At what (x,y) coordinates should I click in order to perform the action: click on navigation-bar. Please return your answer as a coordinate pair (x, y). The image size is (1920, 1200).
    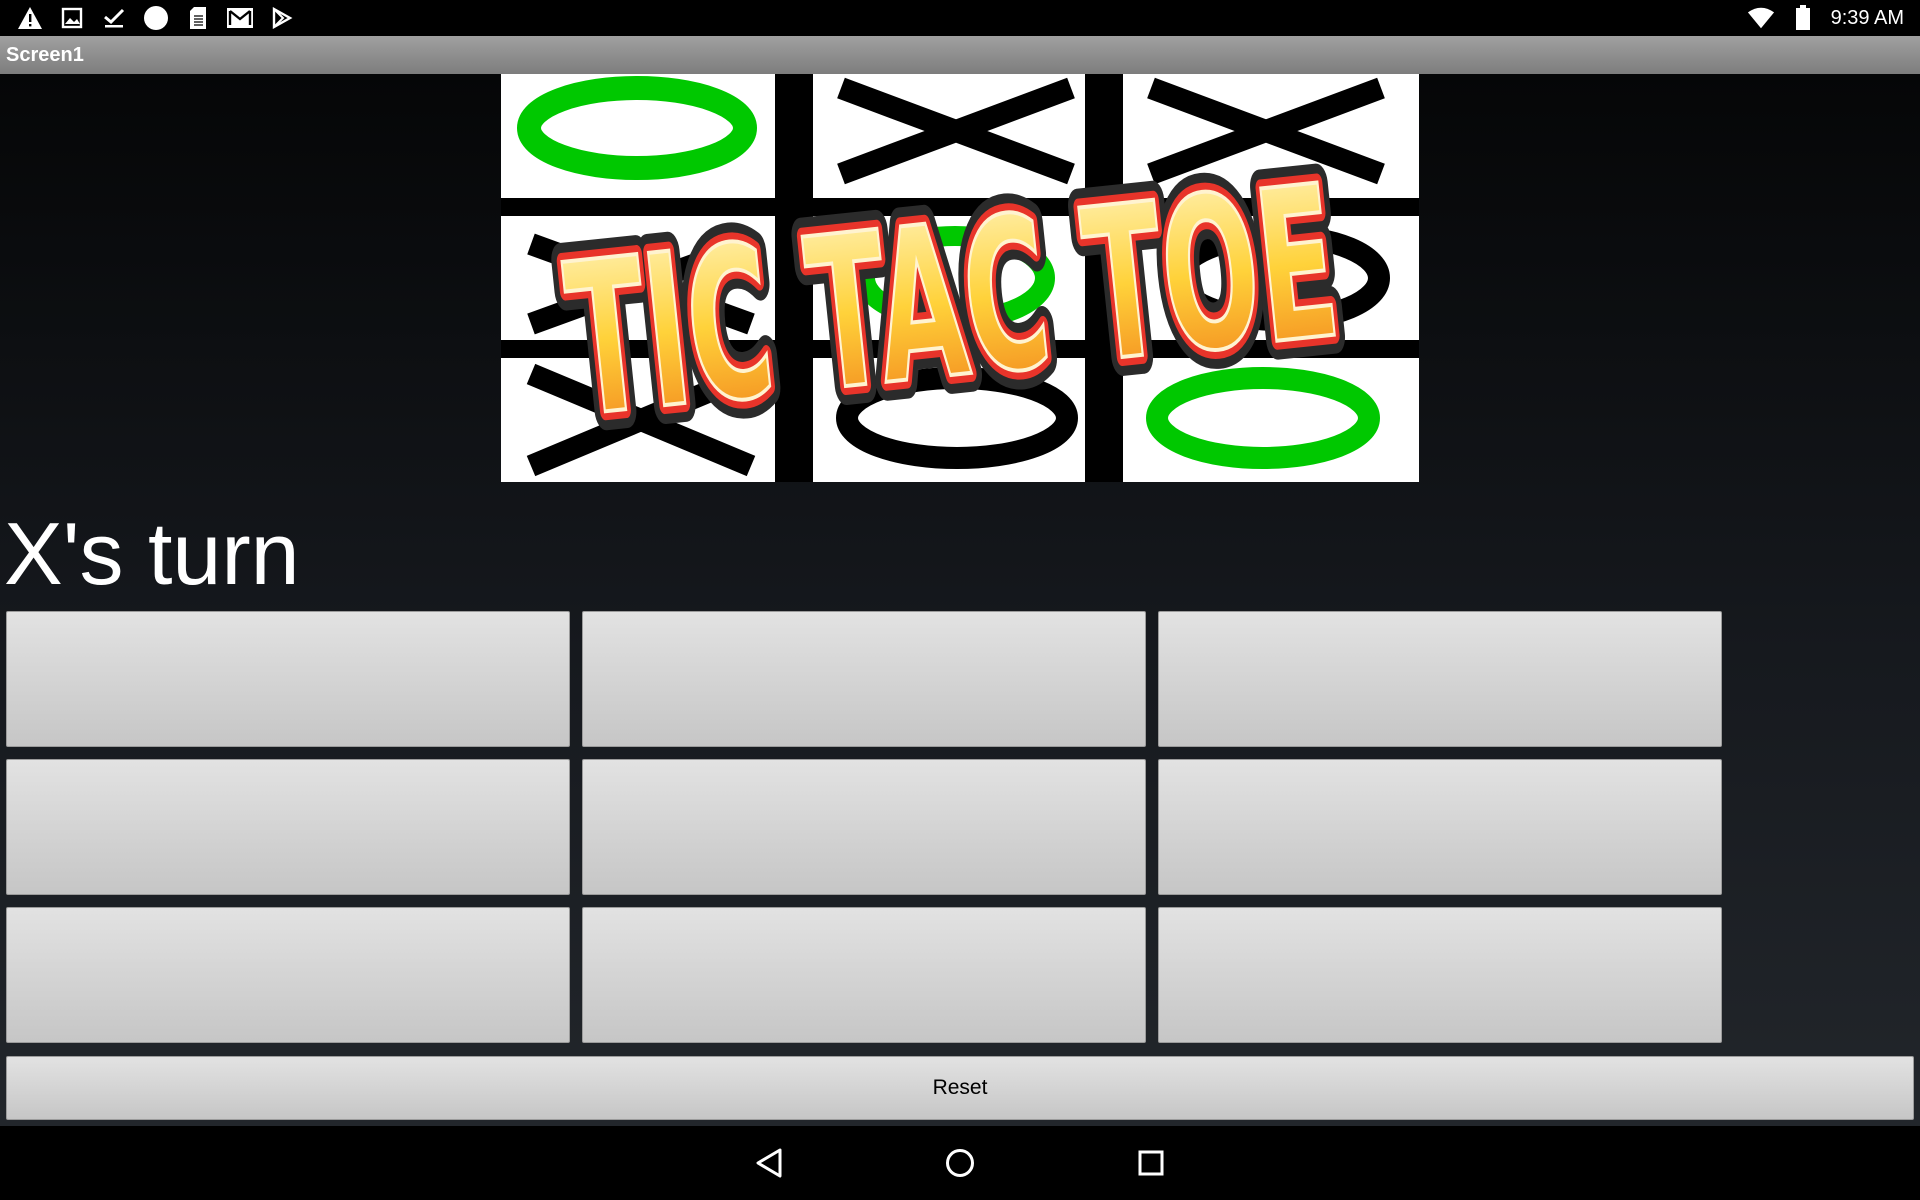
    Looking at the image, I should click on (960, 1163).